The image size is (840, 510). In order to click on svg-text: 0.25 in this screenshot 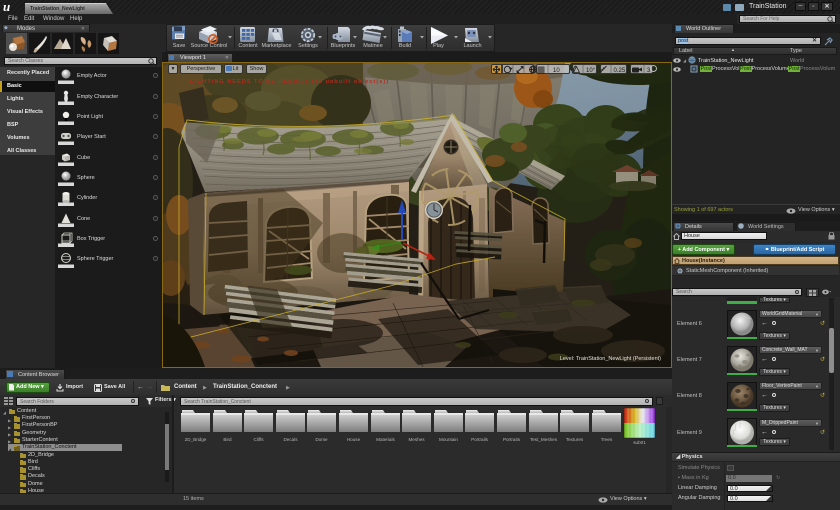, I will do `click(620, 71)`.